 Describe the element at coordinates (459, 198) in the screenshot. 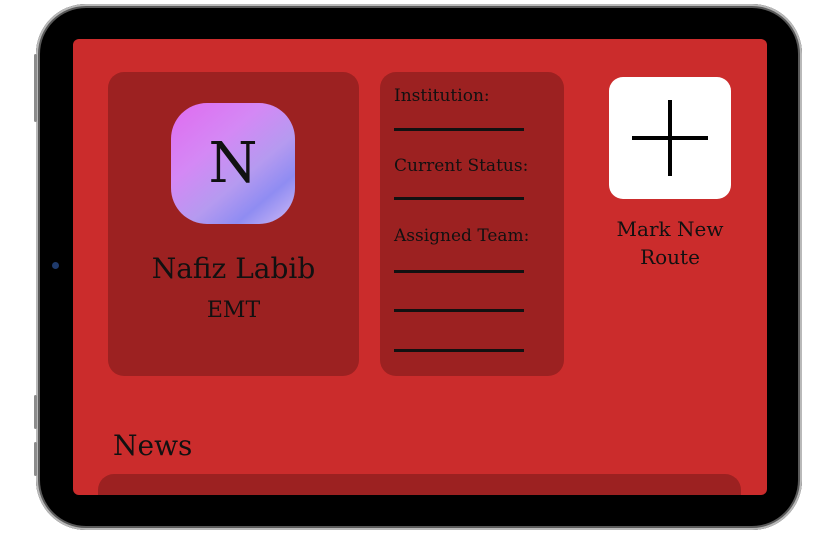

I see `current-status-value-line` at that location.